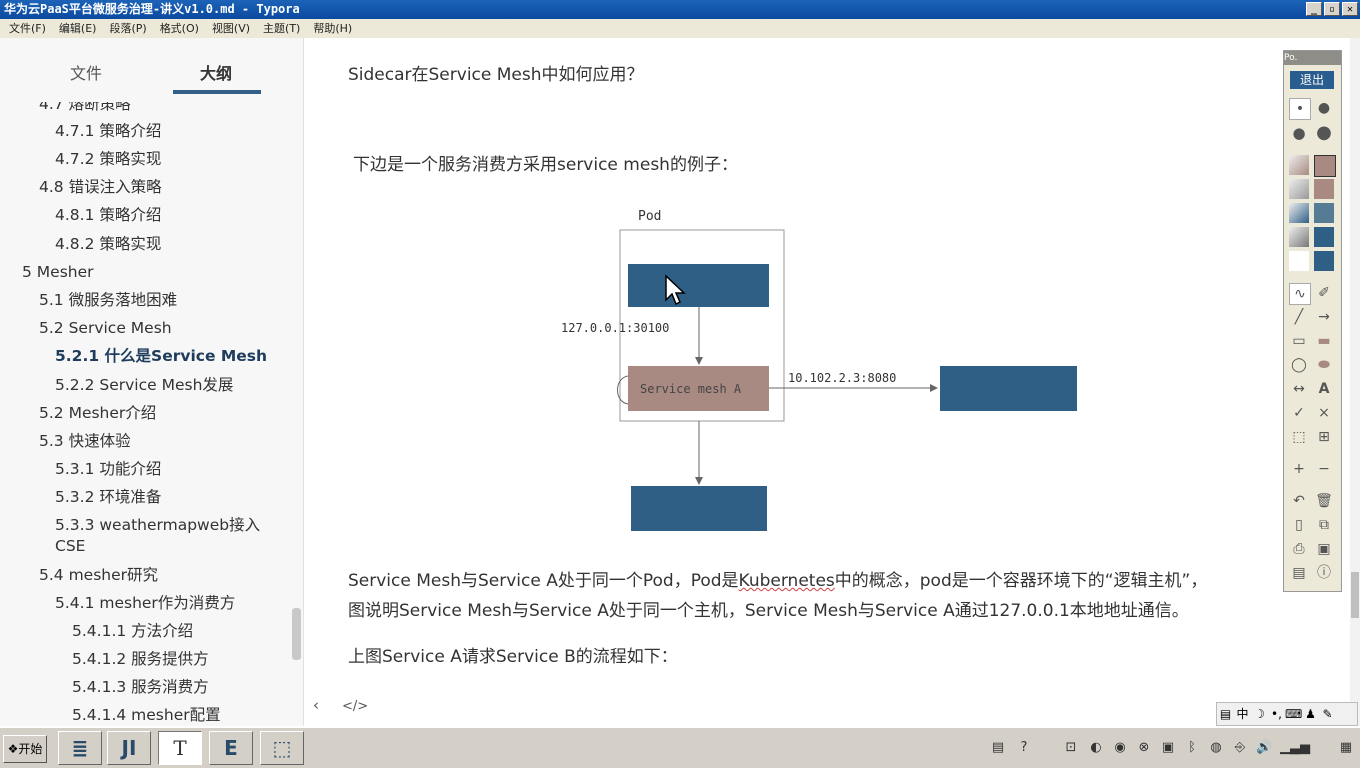 The height and width of the screenshot is (768, 1360). What do you see at coordinates (80, 748) in the screenshot?
I see `taskbar-app-explorer: ≣` at bounding box center [80, 748].